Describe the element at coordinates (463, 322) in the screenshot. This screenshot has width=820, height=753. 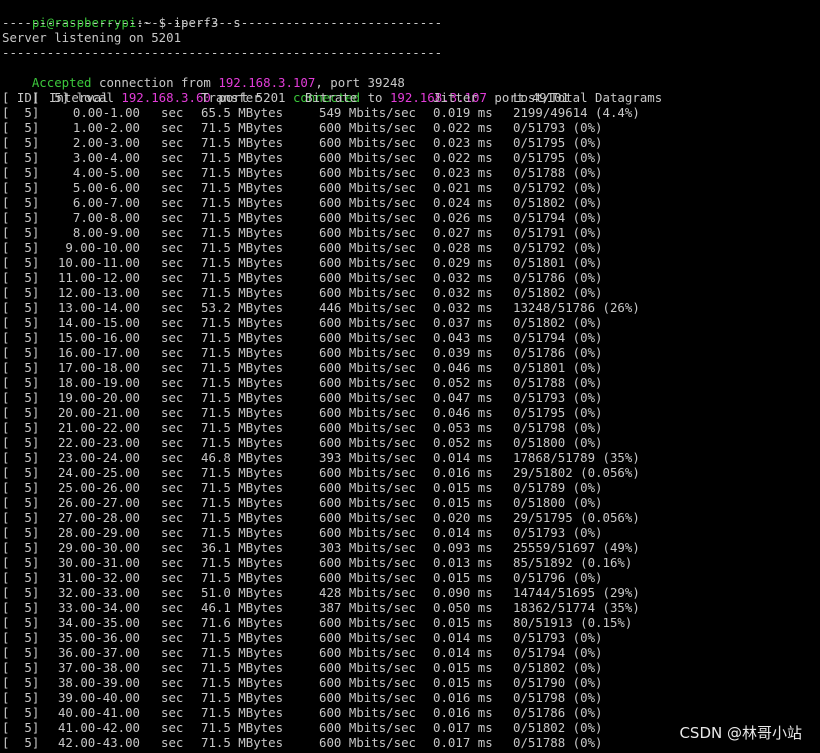
I see `row-jitter: 0.037 ms` at that location.